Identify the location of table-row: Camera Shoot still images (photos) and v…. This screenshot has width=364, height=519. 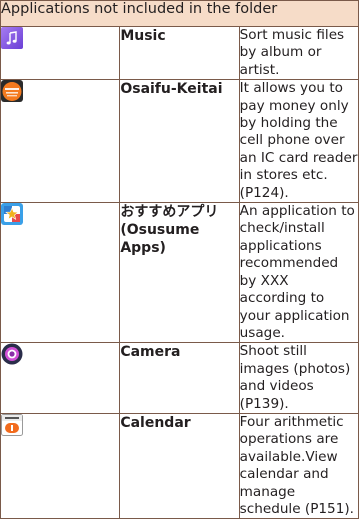
(180, 378).